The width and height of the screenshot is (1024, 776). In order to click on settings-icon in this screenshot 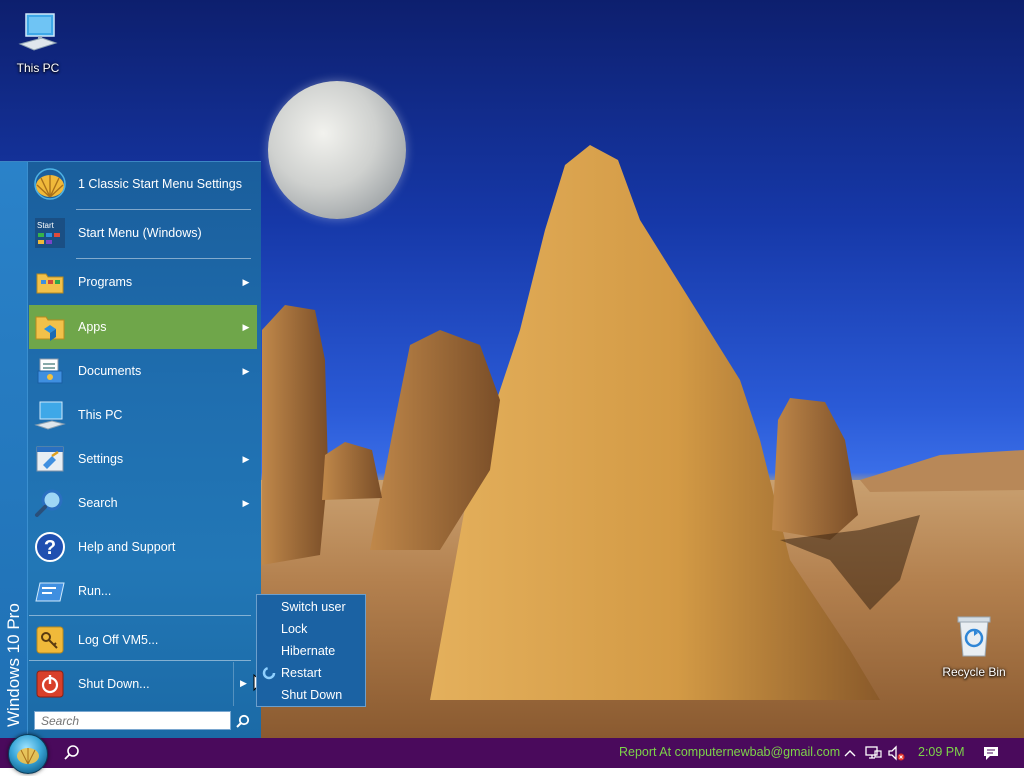, I will do `click(50, 459)`.